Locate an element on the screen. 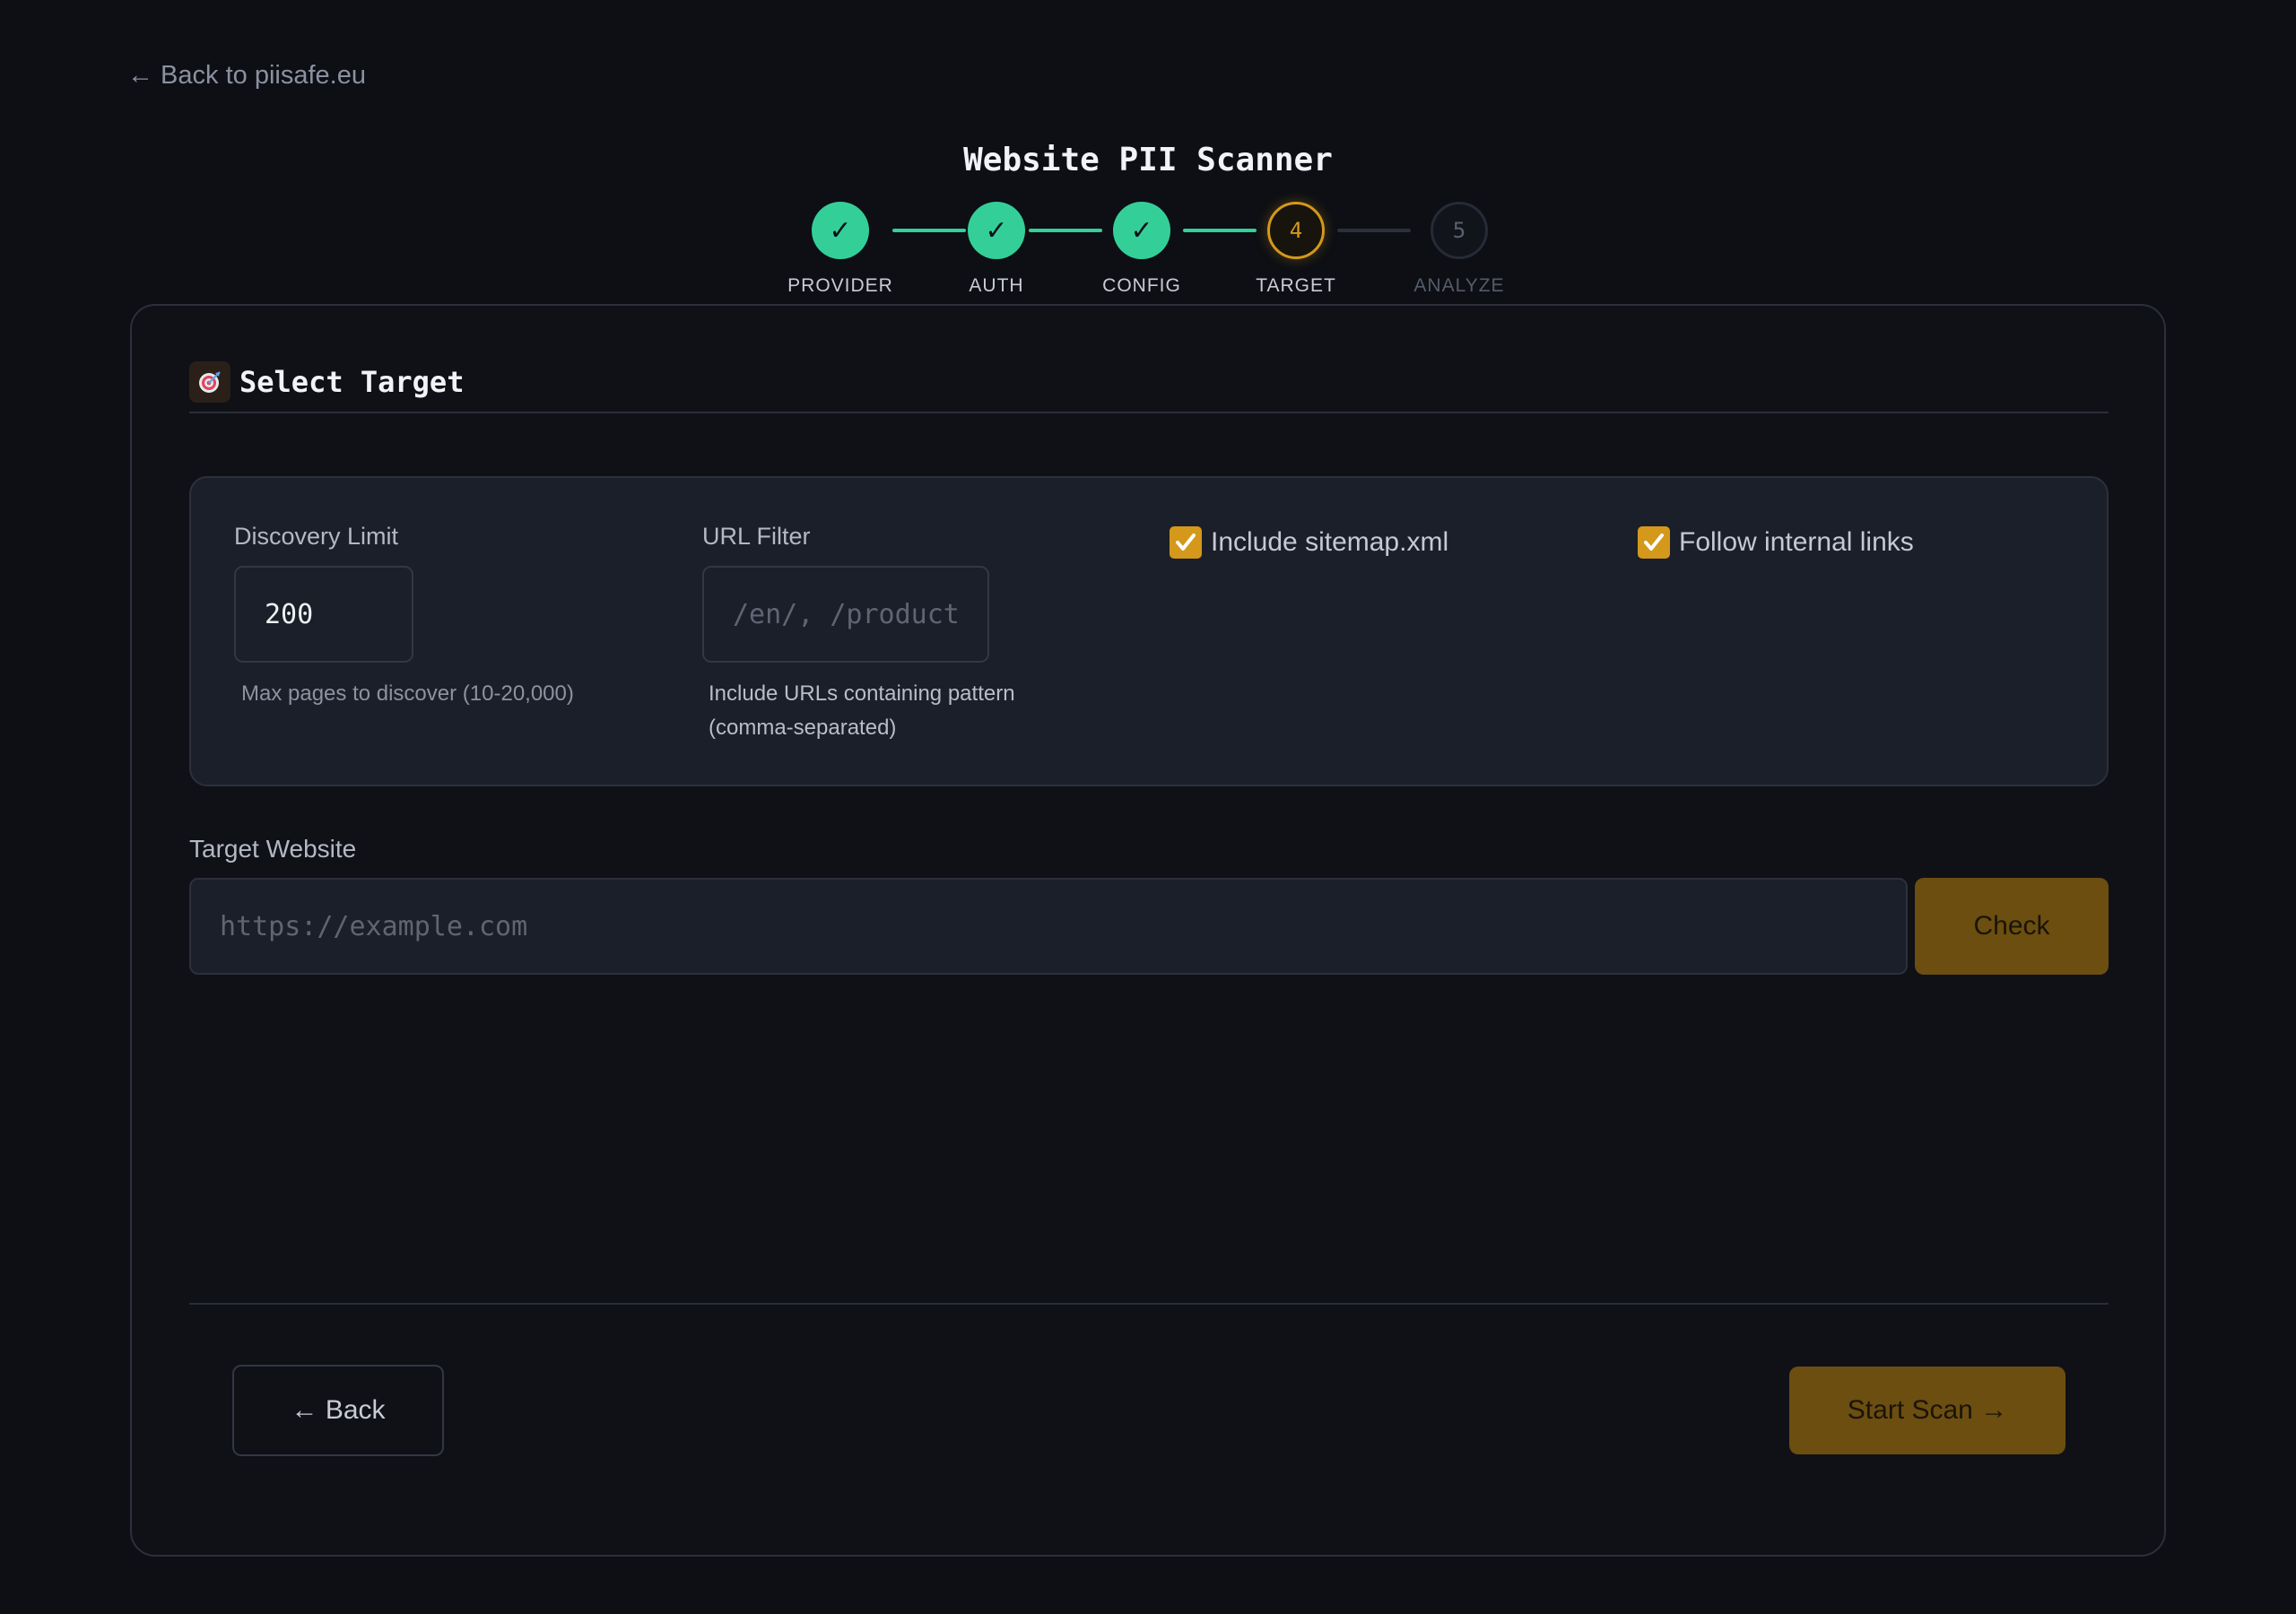 This screenshot has width=2296, height=1614. follow-links-option: Follow internal links is located at coordinates (1776, 542).